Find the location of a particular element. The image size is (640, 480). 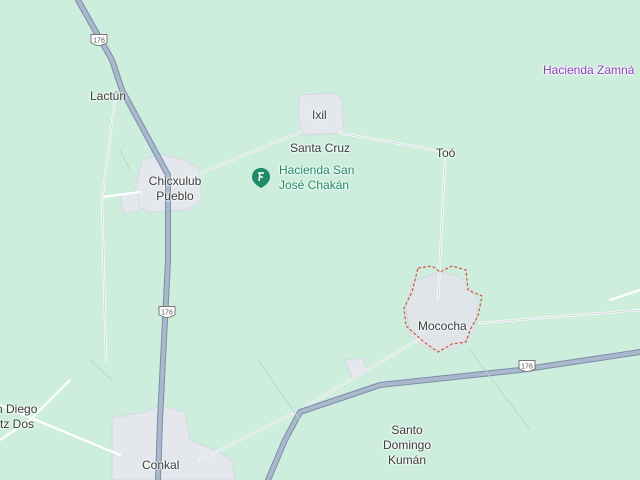

poi-label-line: José Chakán is located at coordinates (314, 185).